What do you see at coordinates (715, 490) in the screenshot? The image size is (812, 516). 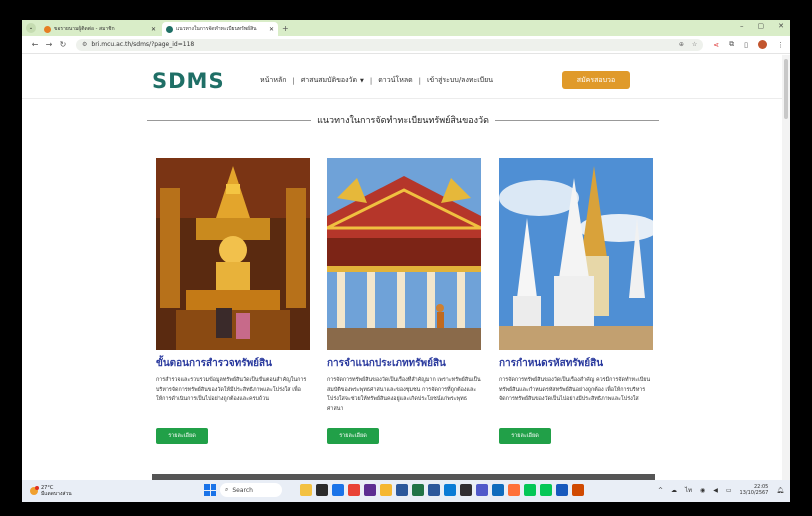 I see `volume-icon: ◀` at bounding box center [715, 490].